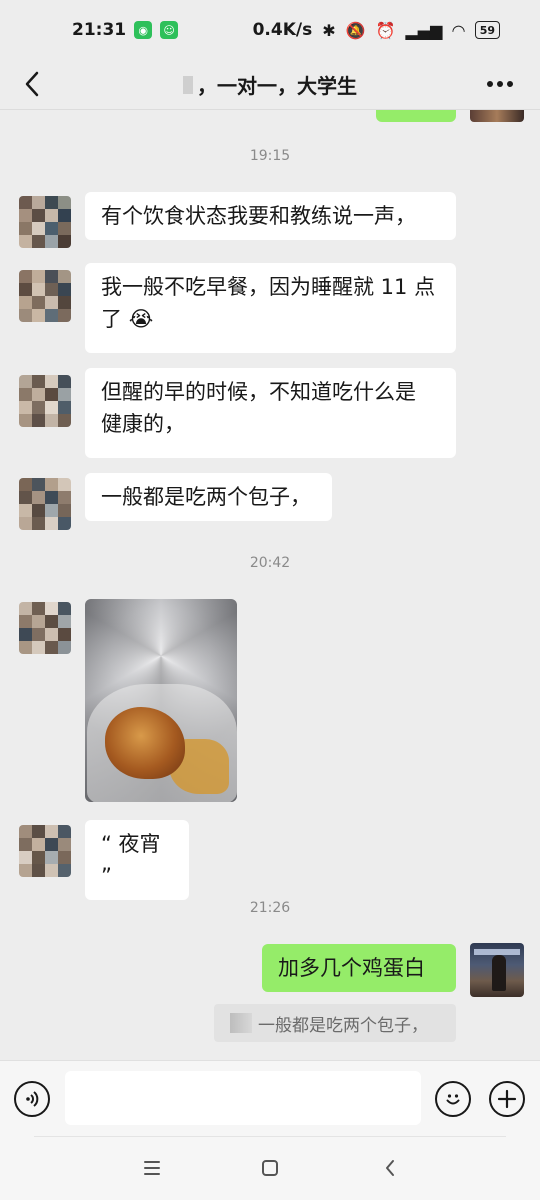 This screenshot has width=540, height=1200. What do you see at coordinates (258, 216) in the screenshot?
I see `message-text: 有个饮食状态我要和教练说一声，` at bounding box center [258, 216].